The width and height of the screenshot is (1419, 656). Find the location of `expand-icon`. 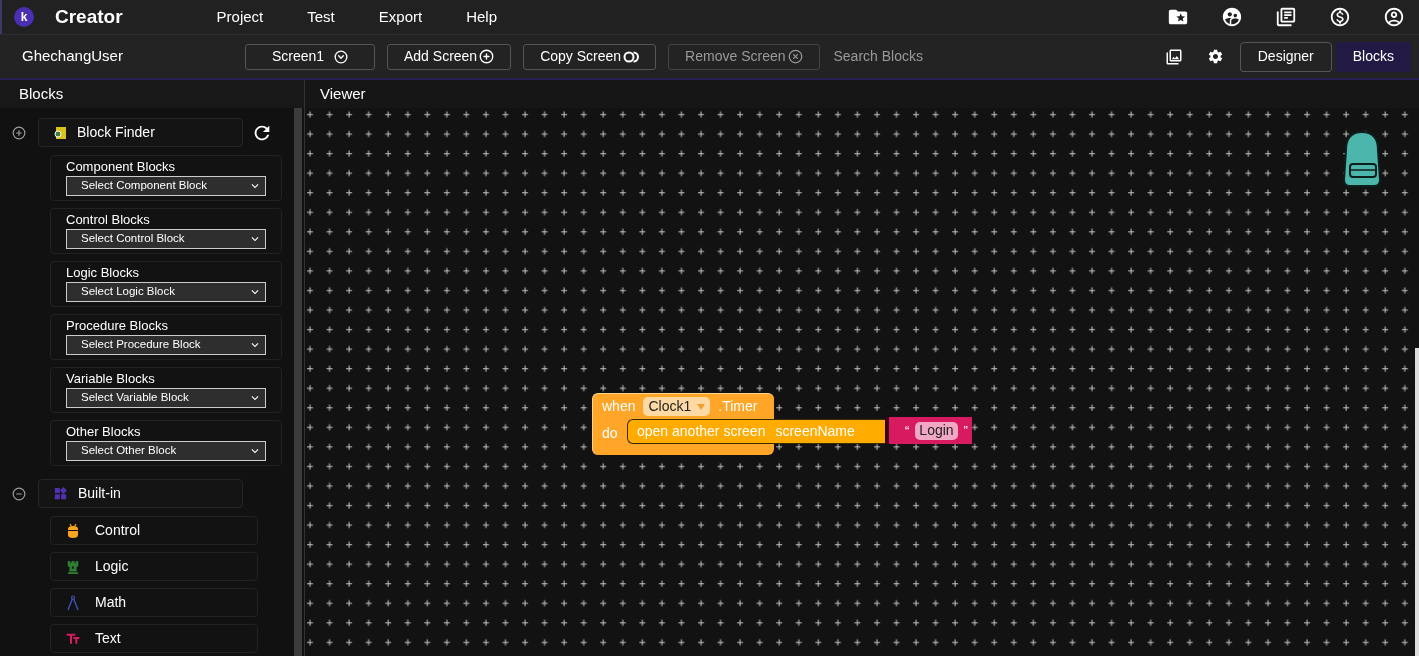

expand-icon is located at coordinates (19, 132).